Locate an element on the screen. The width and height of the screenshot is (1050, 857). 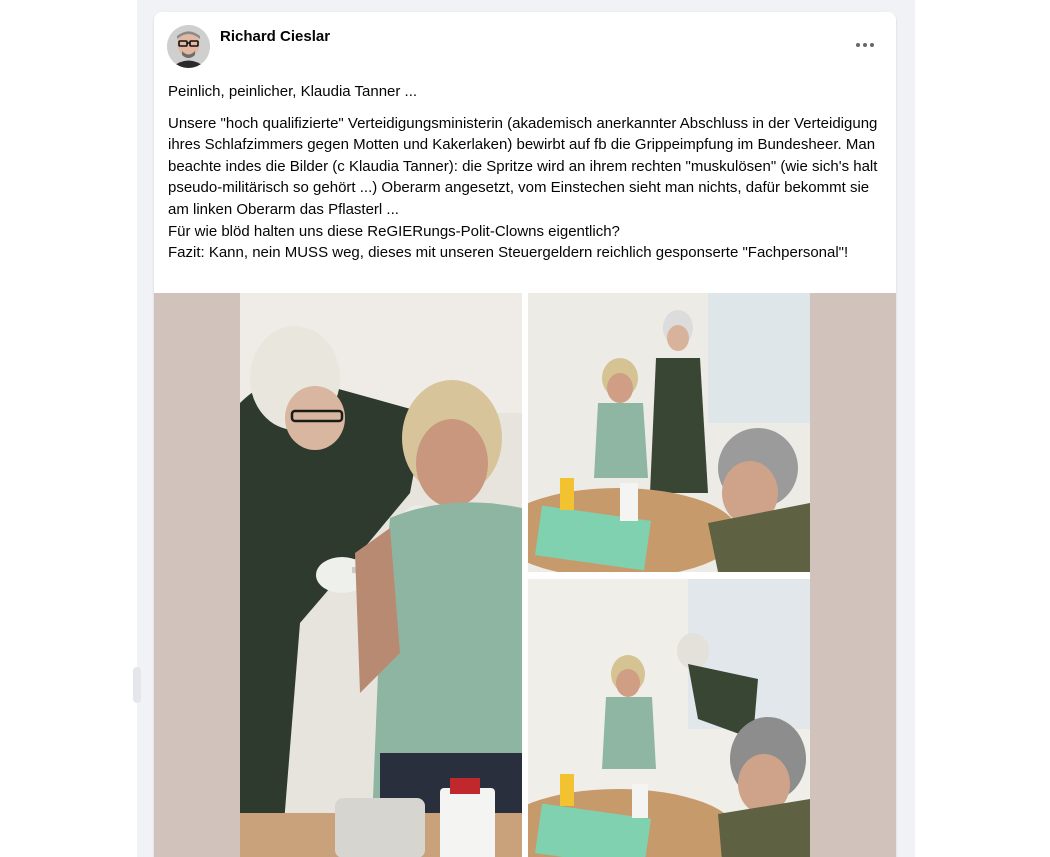
author-name: Richard Cieslar is located at coordinates (275, 36).